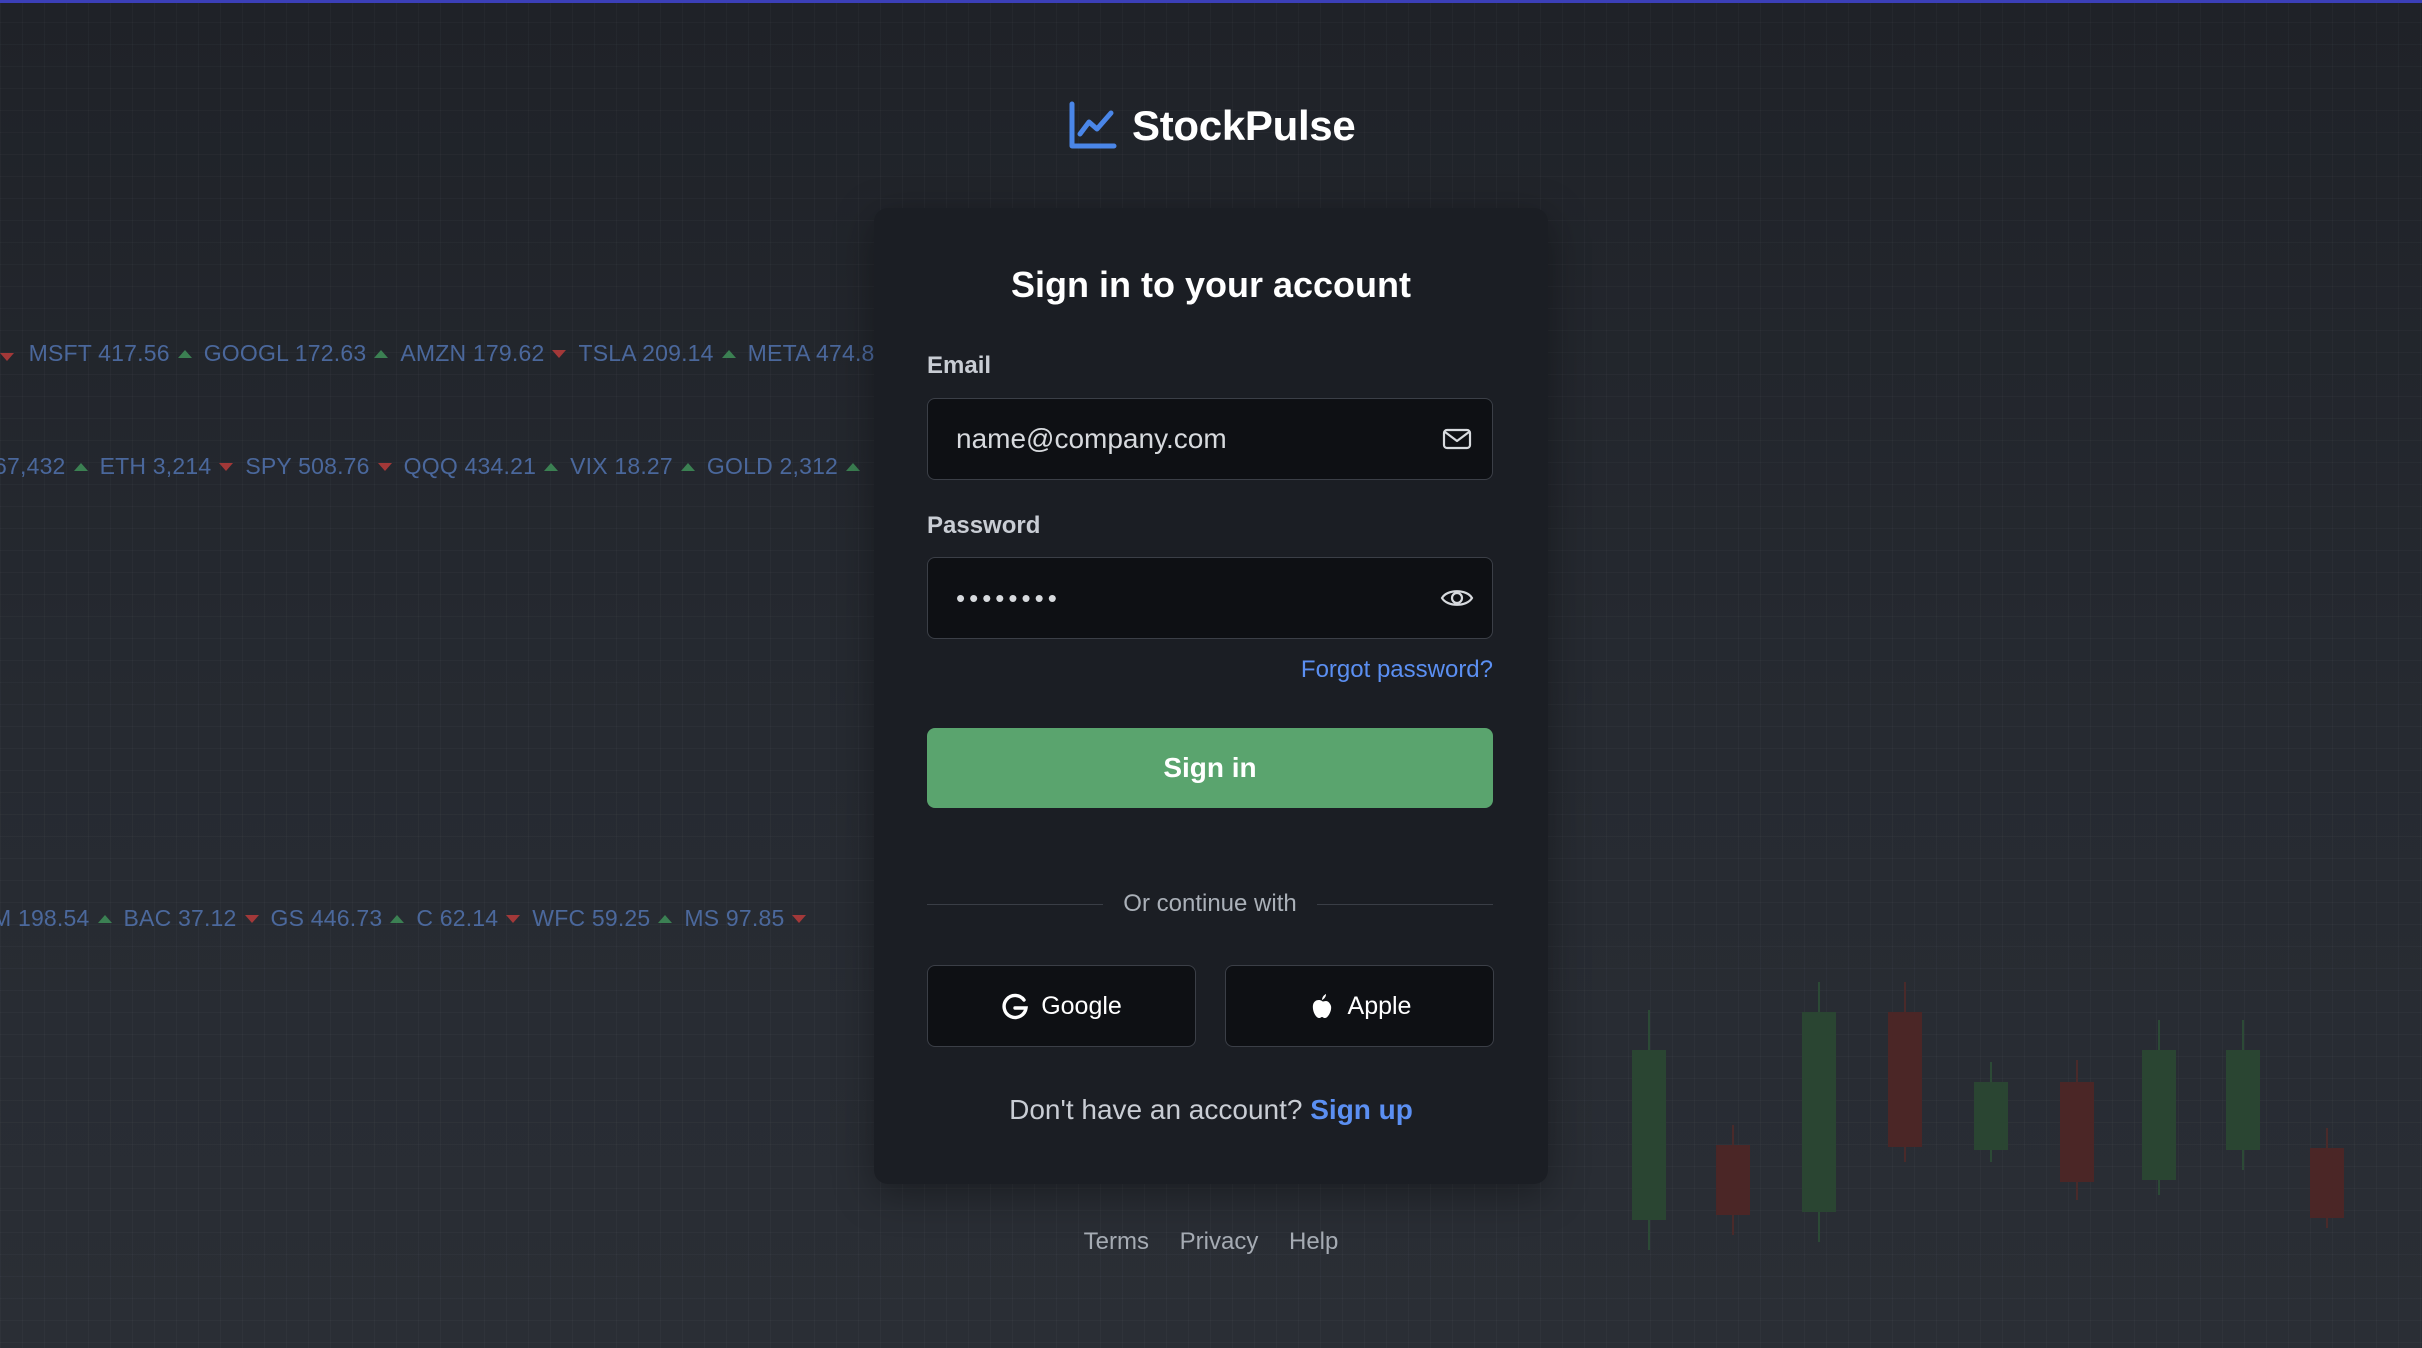 The width and height of the screenshot is (2422, 1348). I want to click on ticker-item: SPY 508.76, so click(322, 466).